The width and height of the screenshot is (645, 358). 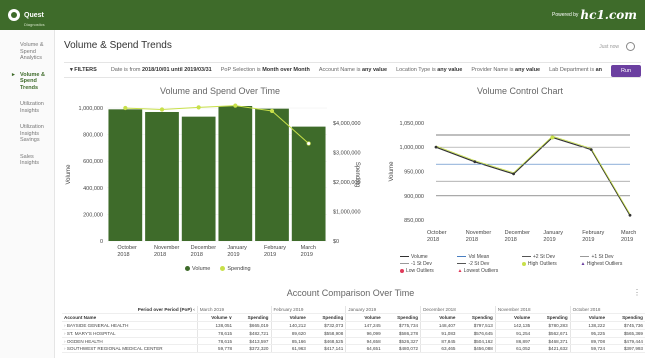 I want to click on legend-item-2-st-dev: +2 St Dev, so click(x=548, y=257).